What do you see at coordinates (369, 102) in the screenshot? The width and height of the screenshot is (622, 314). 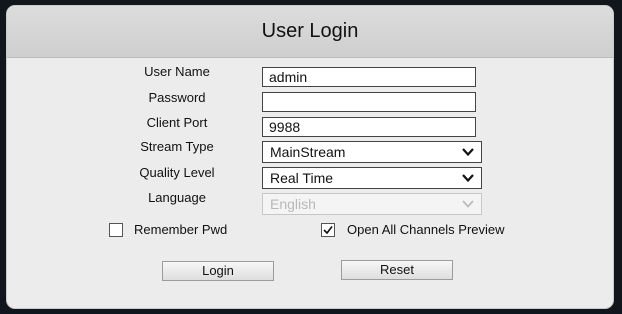 I see `password-input` at bounding box center [369, 102].